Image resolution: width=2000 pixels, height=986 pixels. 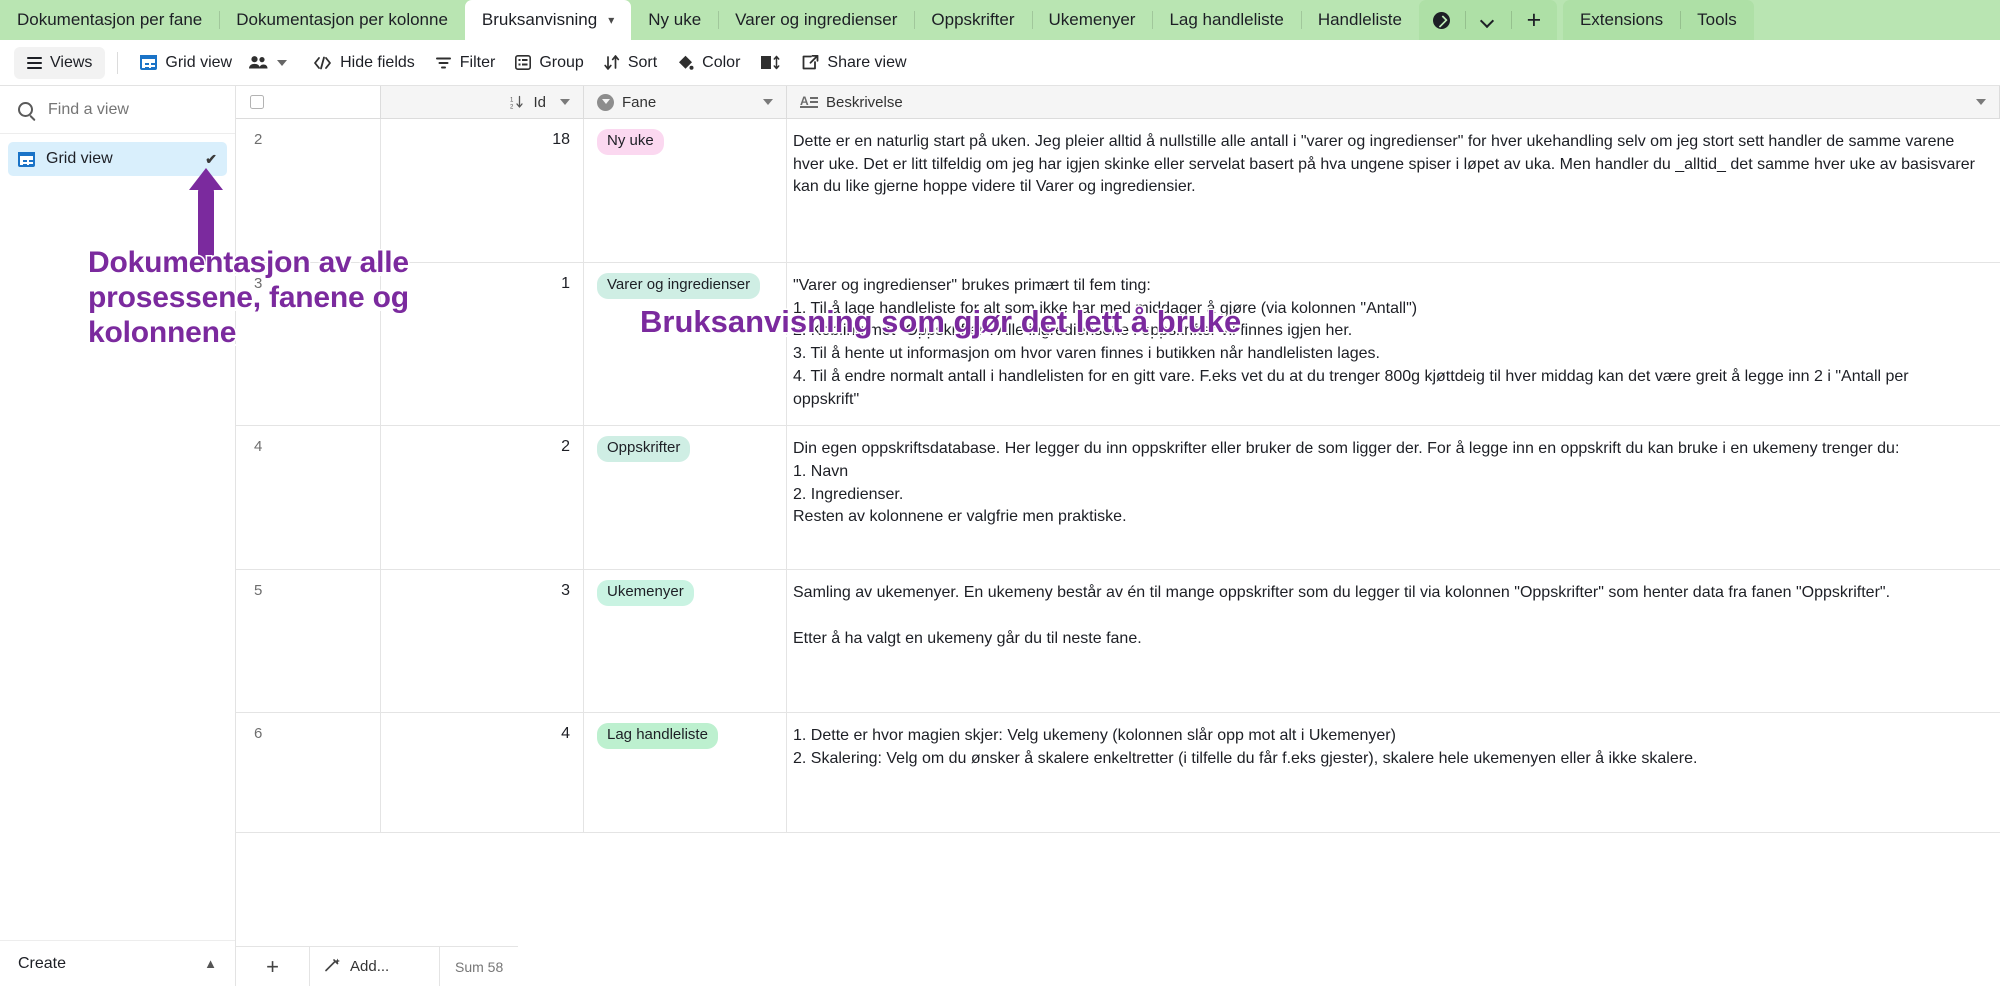 I want to click on column-header-fane: Fane, so click(x=685, y=102).